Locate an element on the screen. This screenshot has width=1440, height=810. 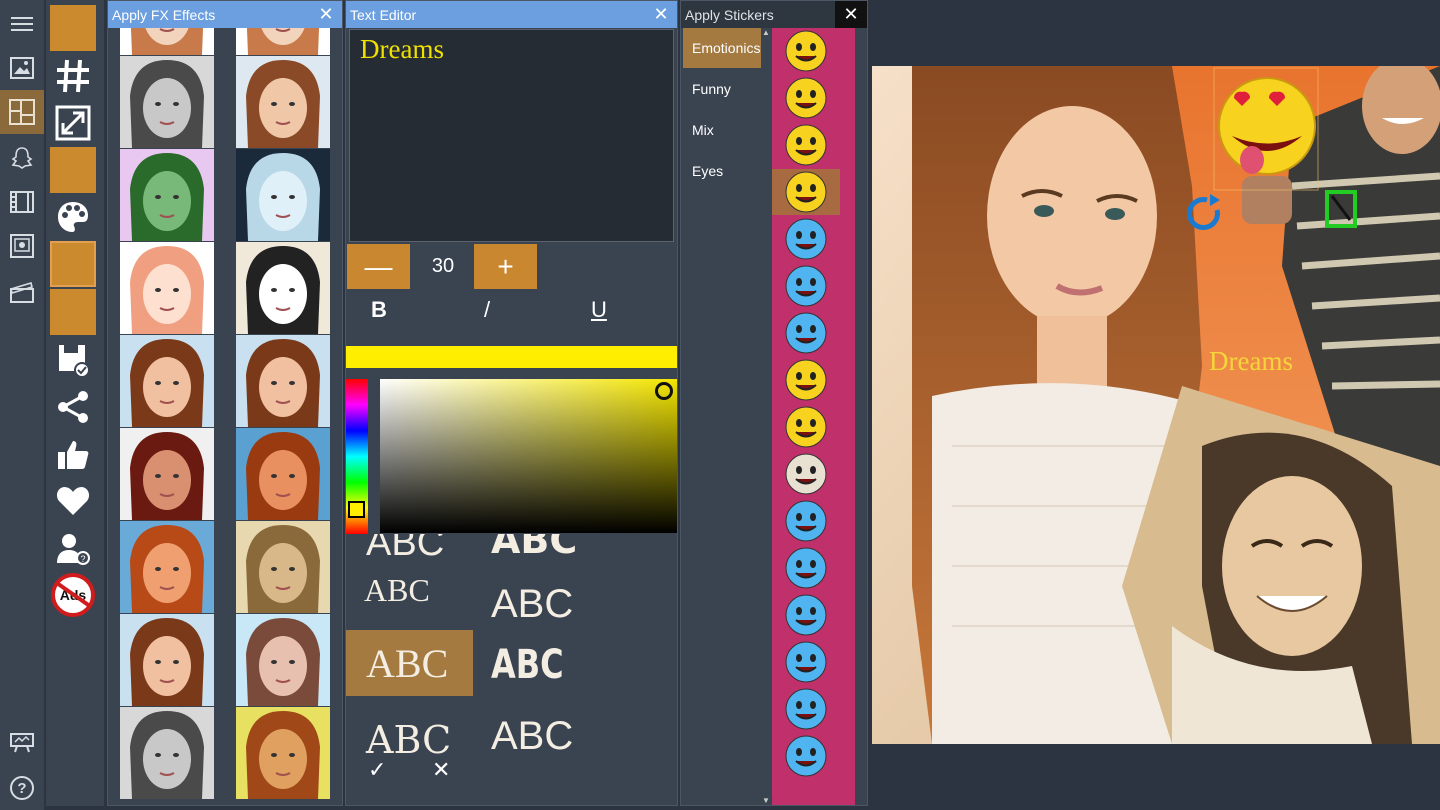
blue-shocked-emoji-icon is located at coordinates (806, 662).